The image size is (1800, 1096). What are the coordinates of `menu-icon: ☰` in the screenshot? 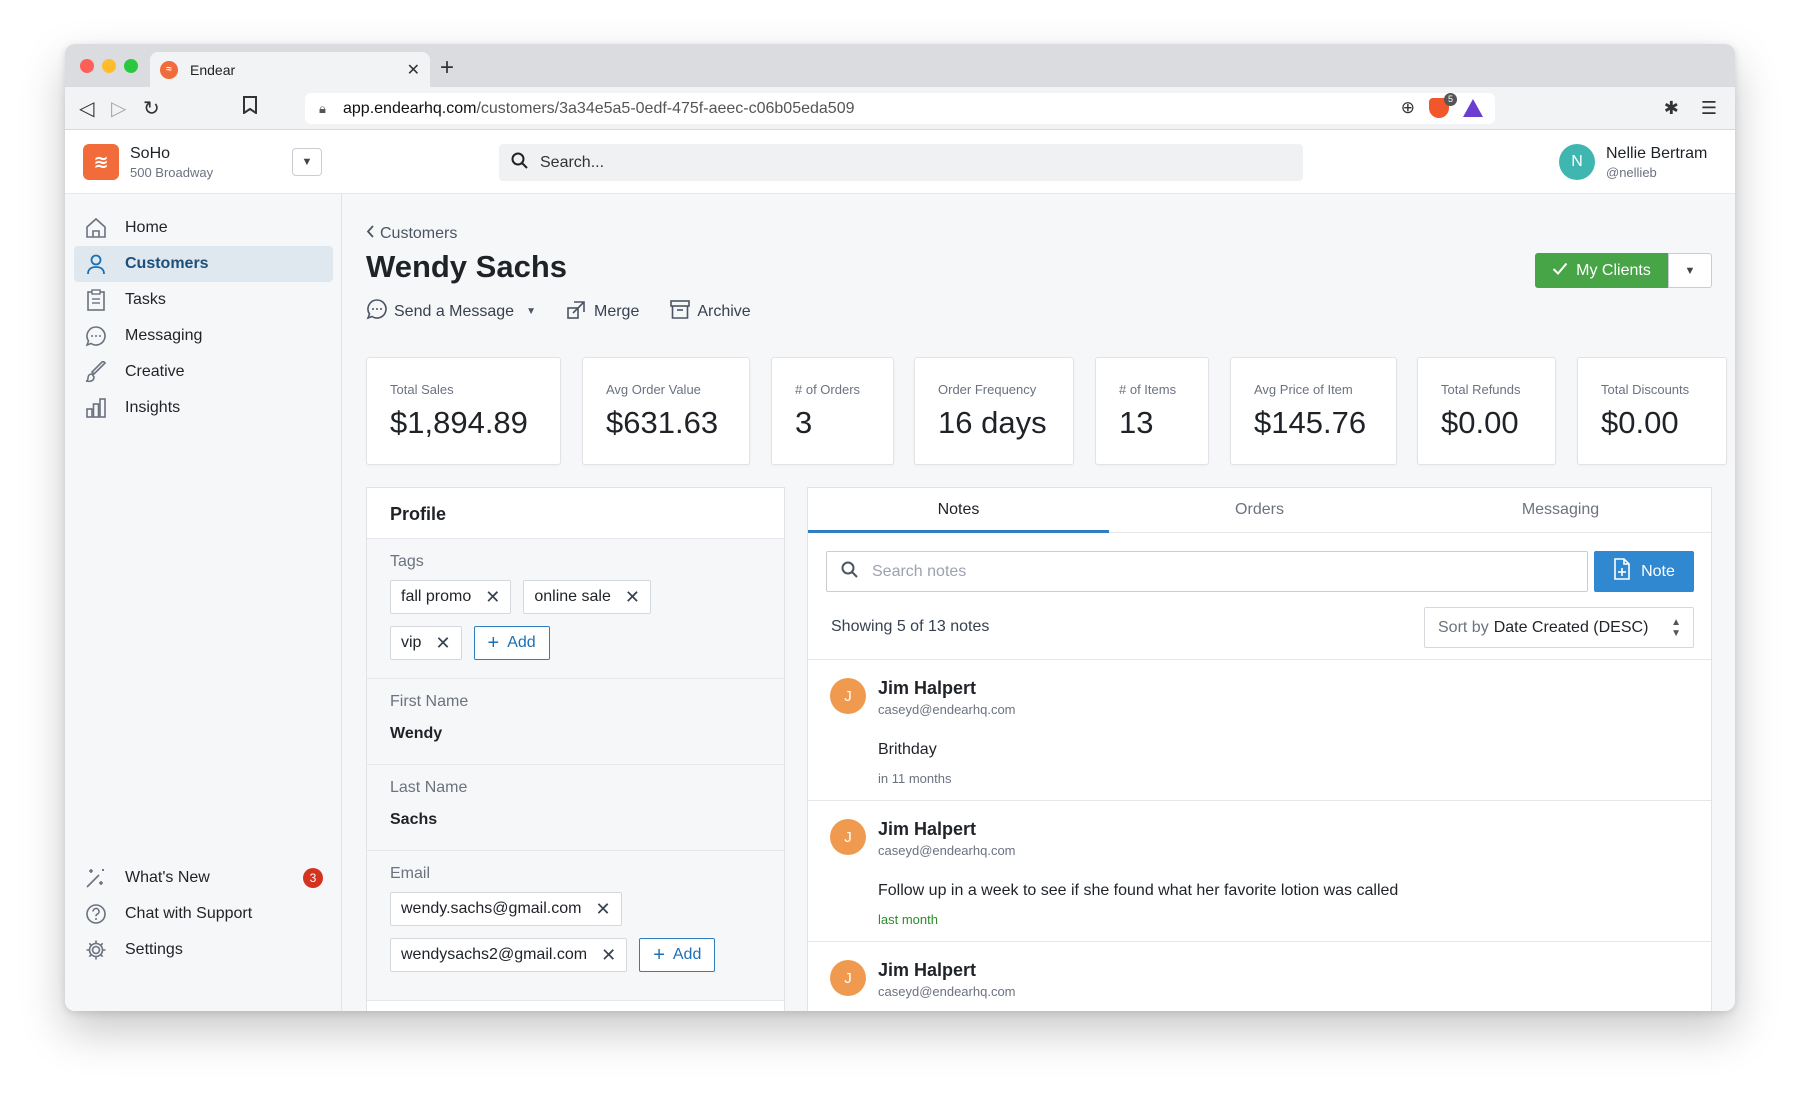 It's located at (1709, 108).